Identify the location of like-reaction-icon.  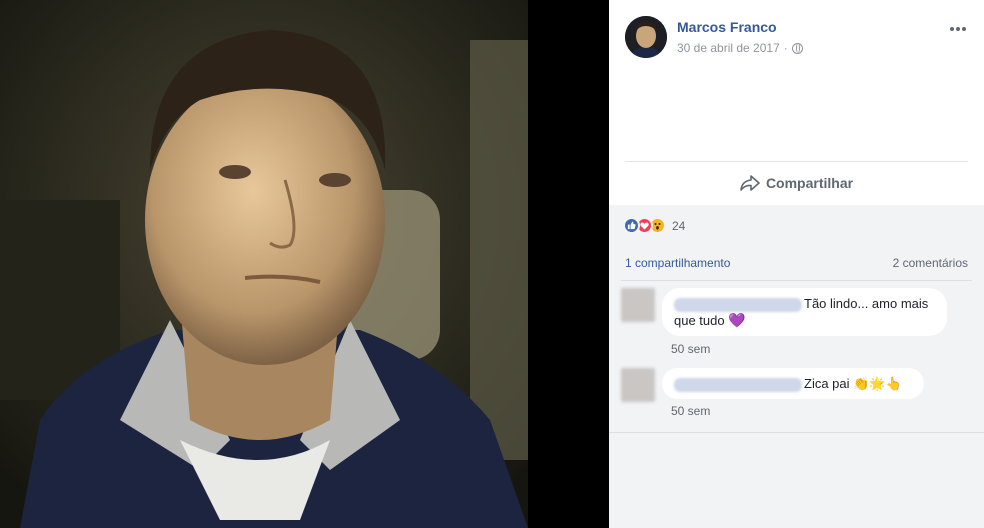
(631, 225).